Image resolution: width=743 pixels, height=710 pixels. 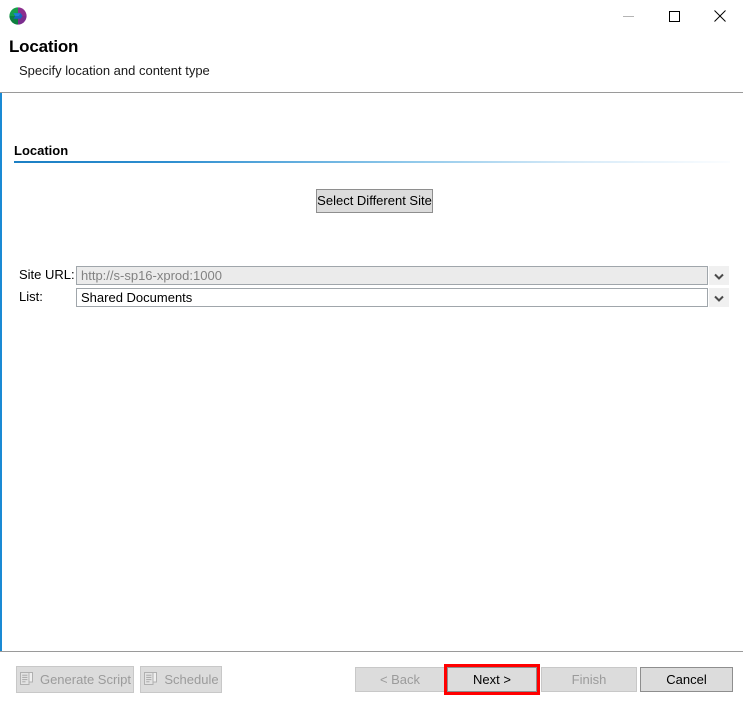 What do you see at coordinates (374, 201) in the screenshot?
I see `select-different-site-button: Select Different Site` at bounding box center [374, 201].